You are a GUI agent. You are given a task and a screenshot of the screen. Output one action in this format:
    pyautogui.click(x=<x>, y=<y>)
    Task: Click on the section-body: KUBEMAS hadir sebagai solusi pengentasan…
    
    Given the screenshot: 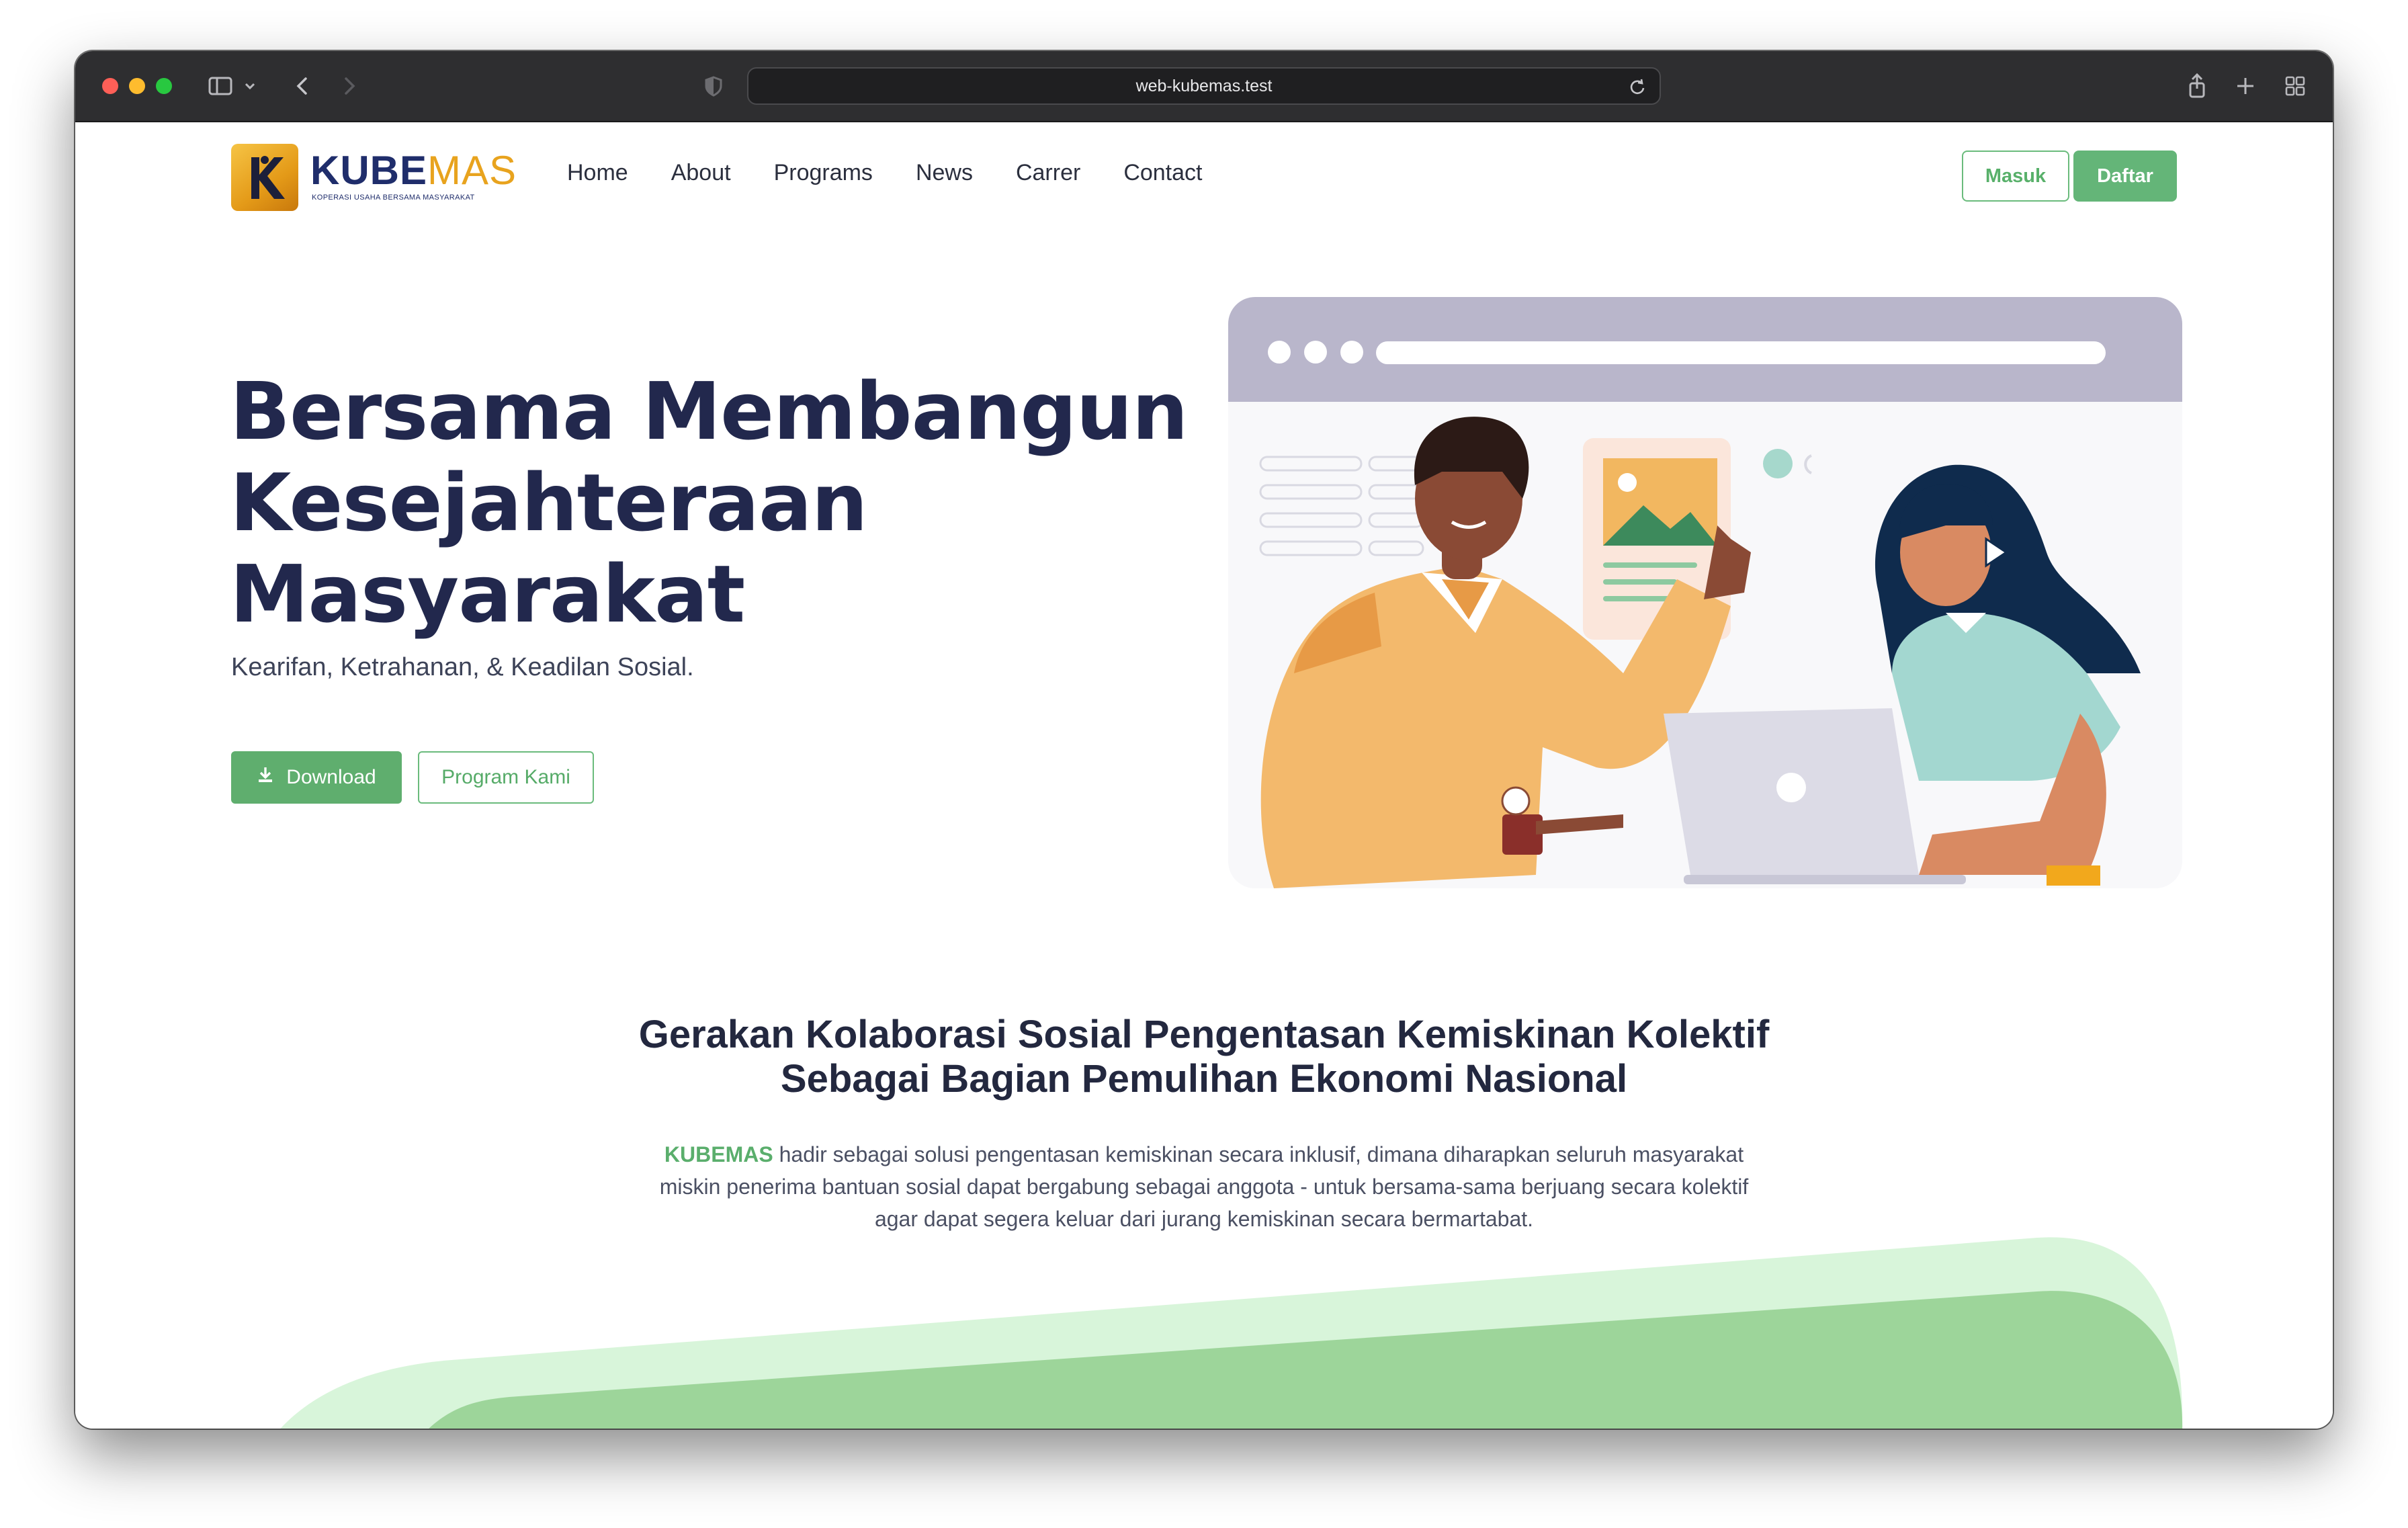 What is the action you would take?
    pyautogui.click(x=1204, y=1186)
    